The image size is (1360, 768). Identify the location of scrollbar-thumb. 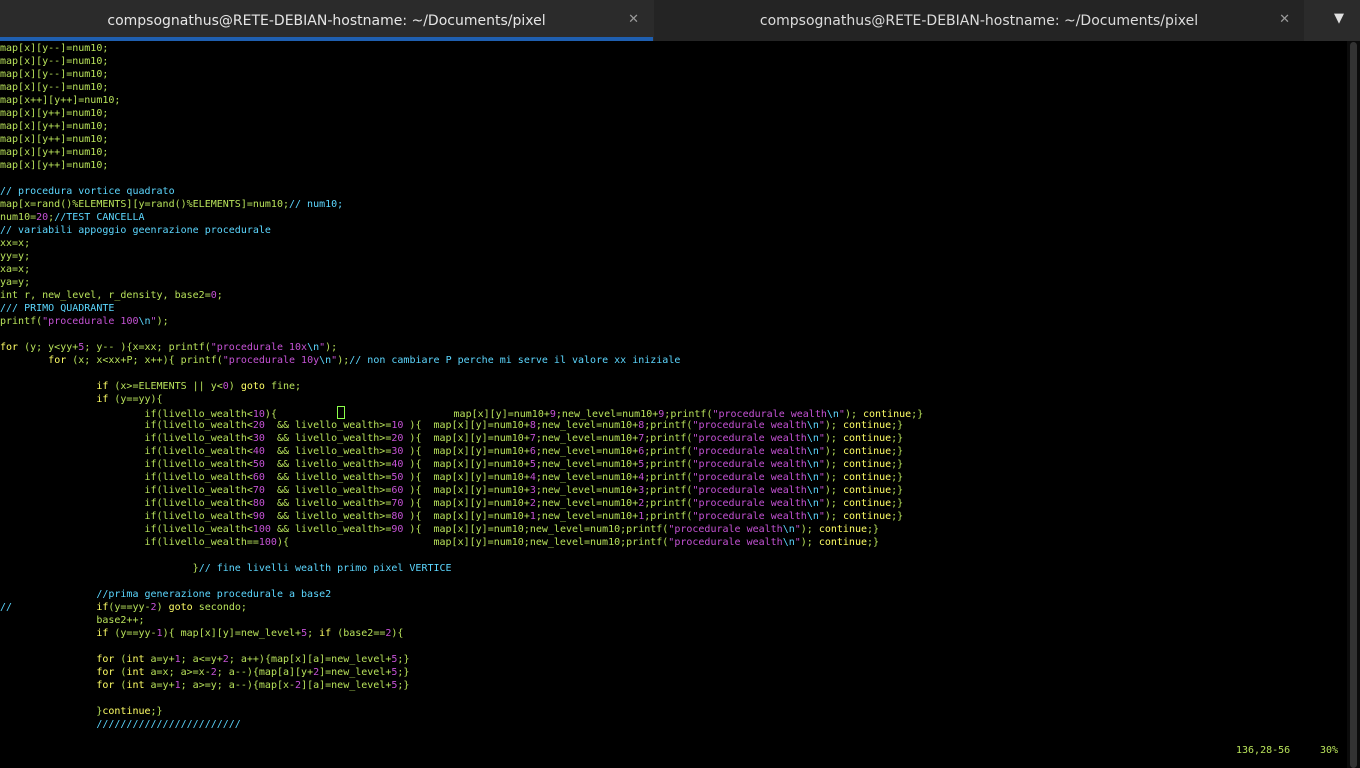
(1353, 405).